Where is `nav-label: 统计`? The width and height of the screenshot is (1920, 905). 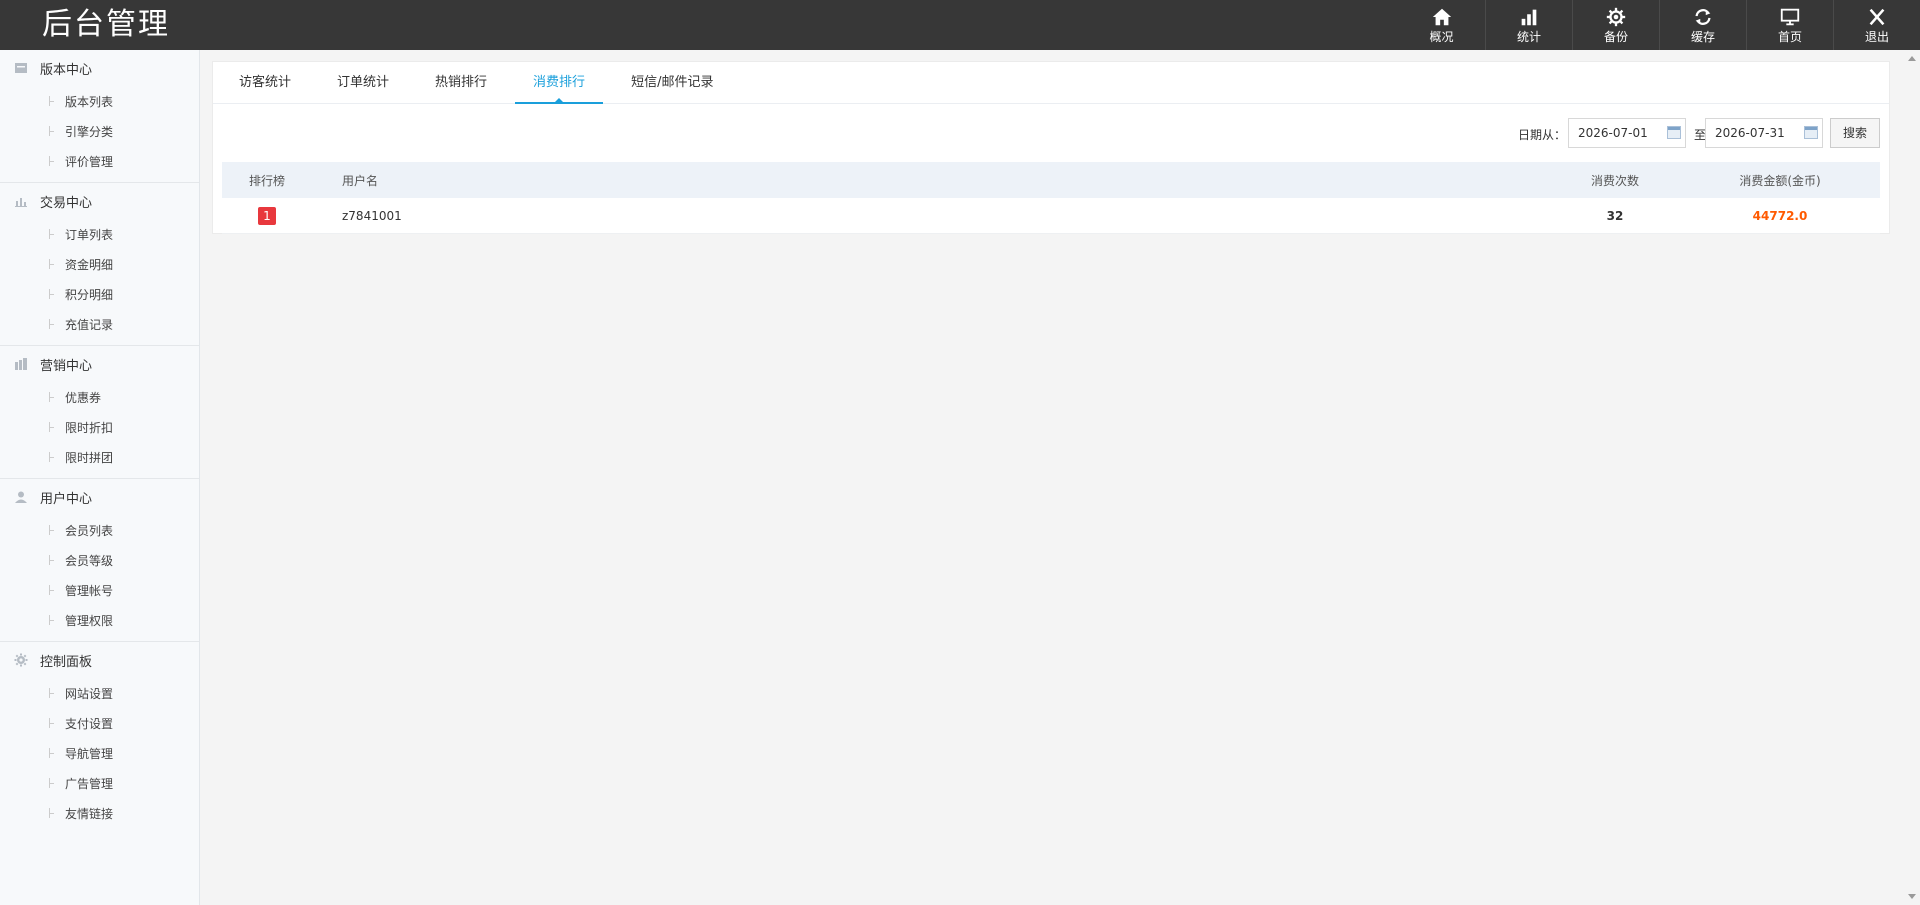
nav-label: 统计 is located at coordinates (1528, 37).